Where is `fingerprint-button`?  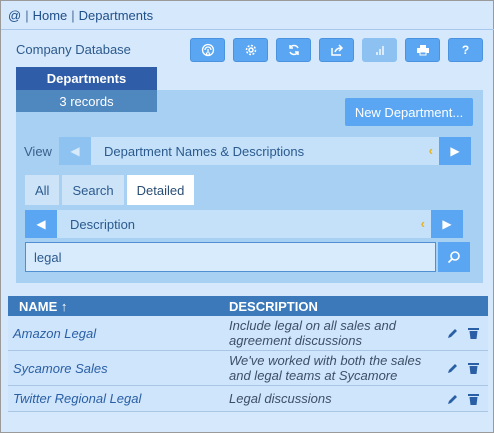
fingerprint-button is located at coordinates (207, 50).